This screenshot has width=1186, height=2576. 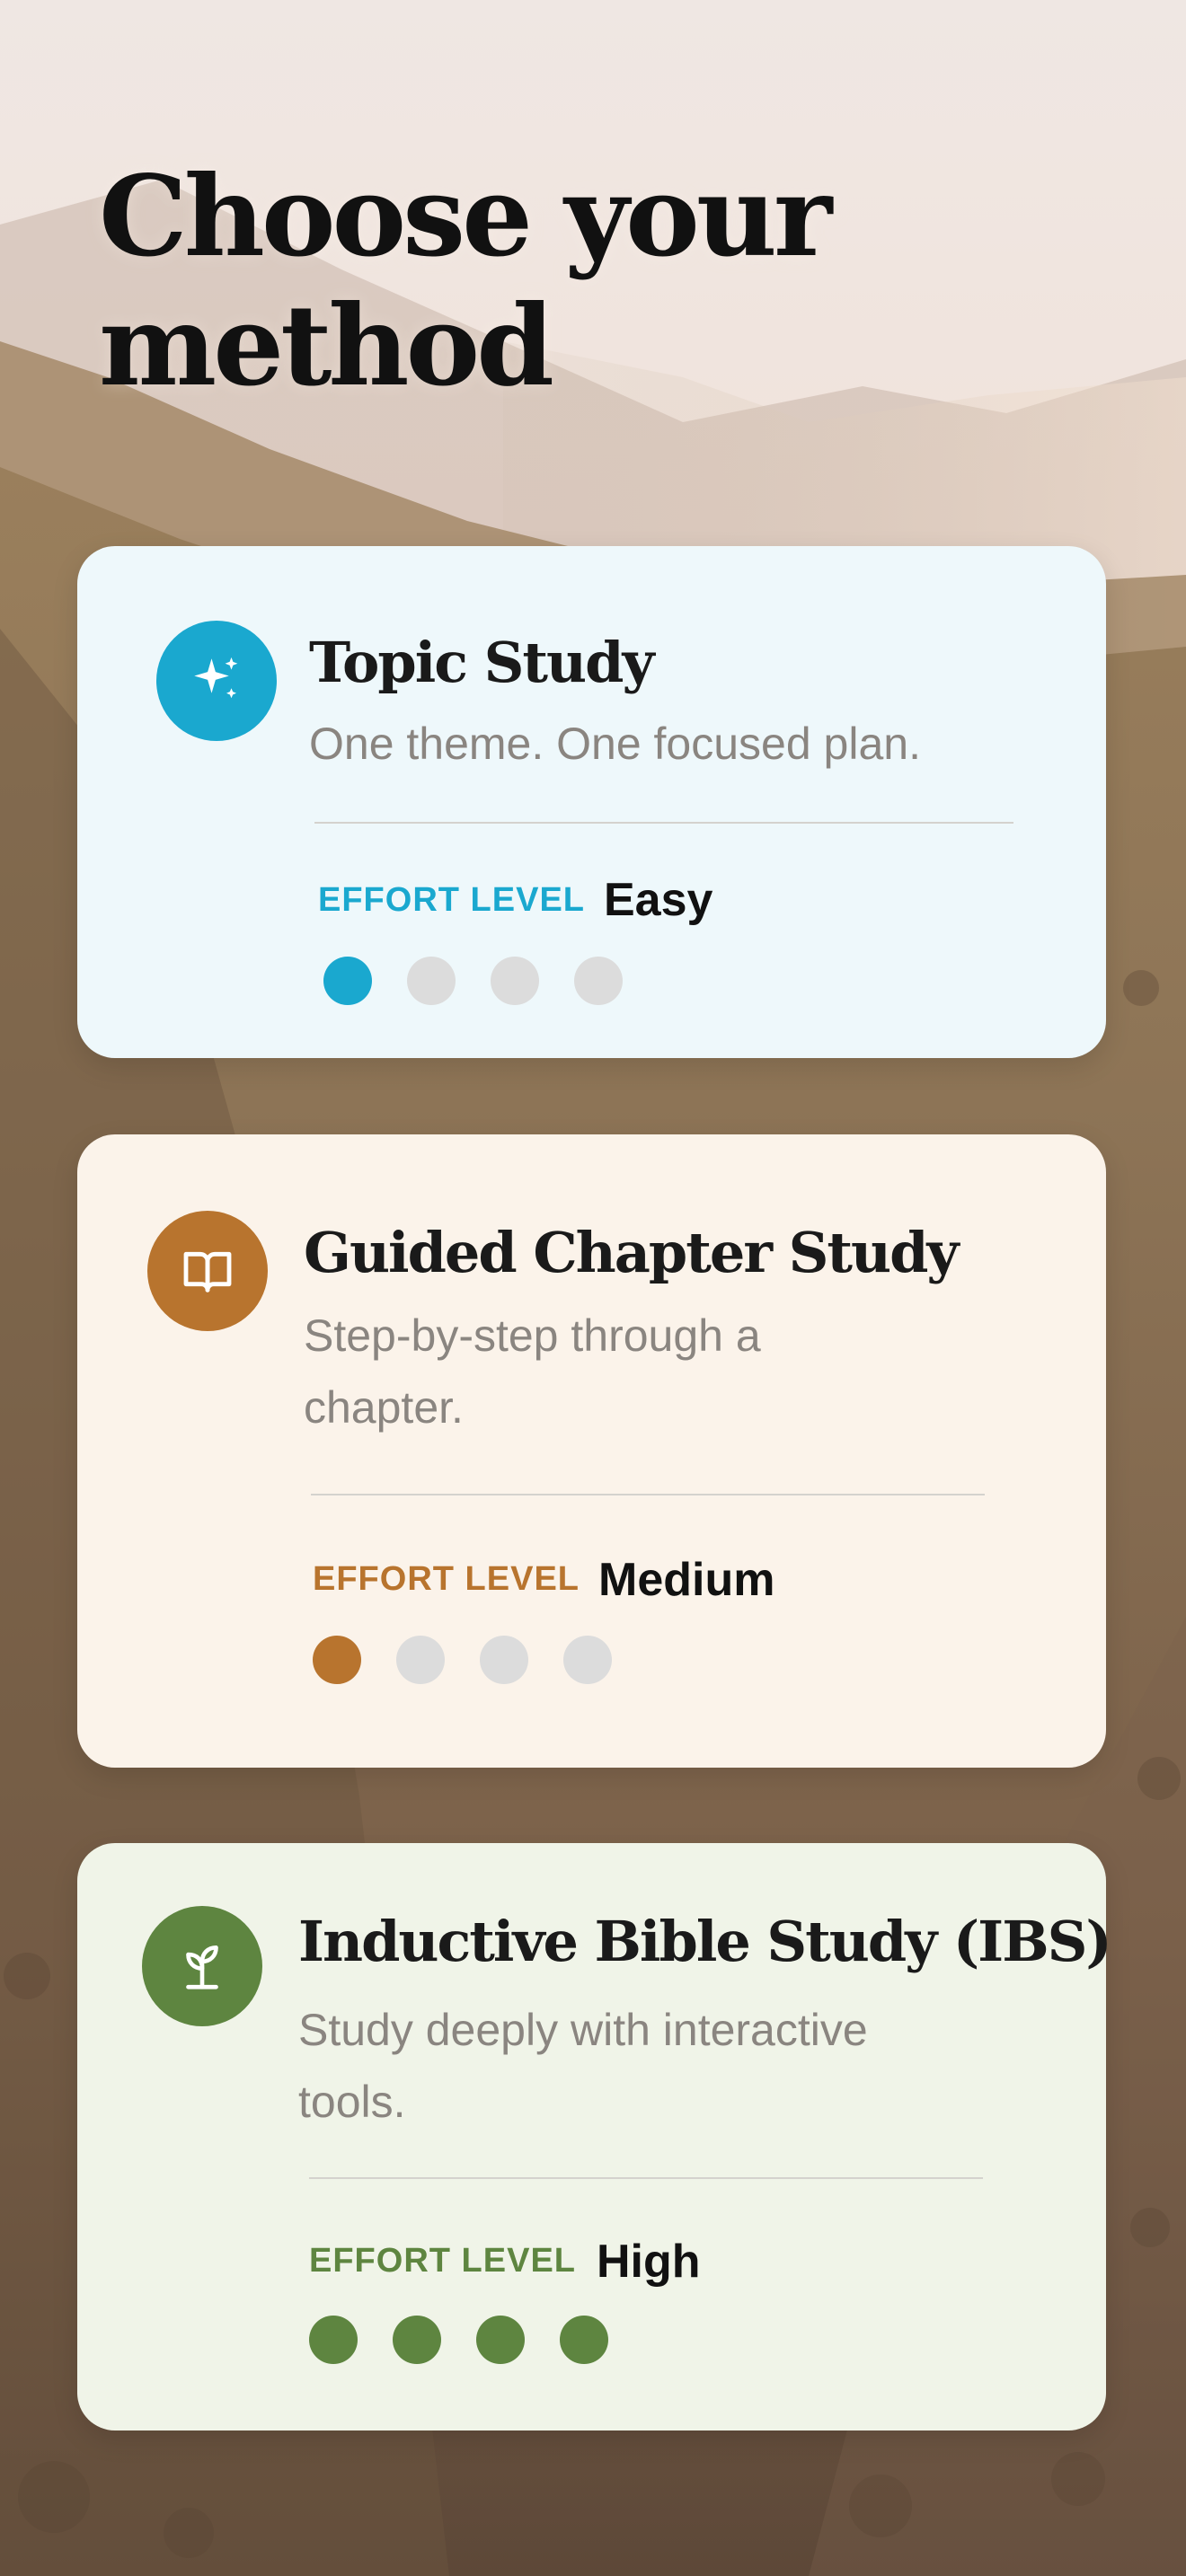 I want to click on open-book-icon, so click(x=207, y=1271).